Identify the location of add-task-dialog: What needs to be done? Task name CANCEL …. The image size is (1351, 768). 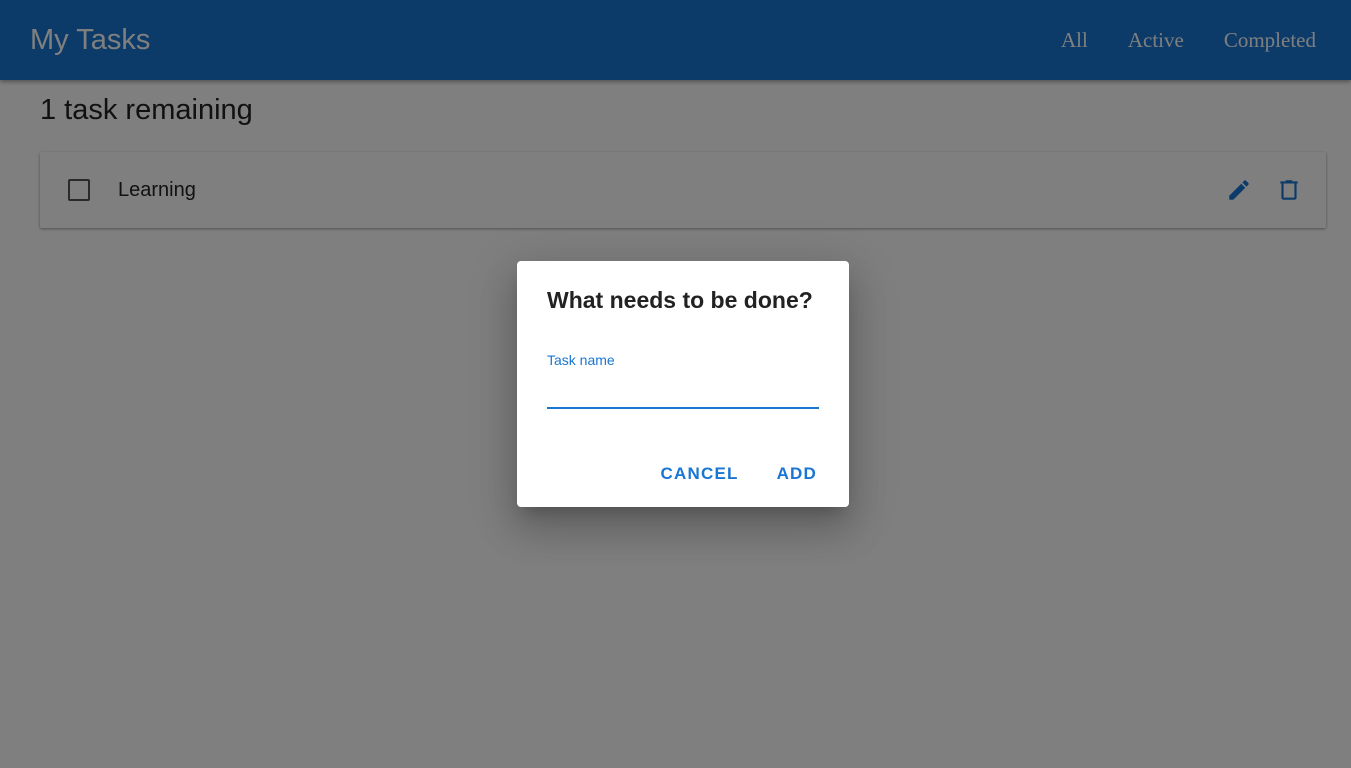
(683, 384).